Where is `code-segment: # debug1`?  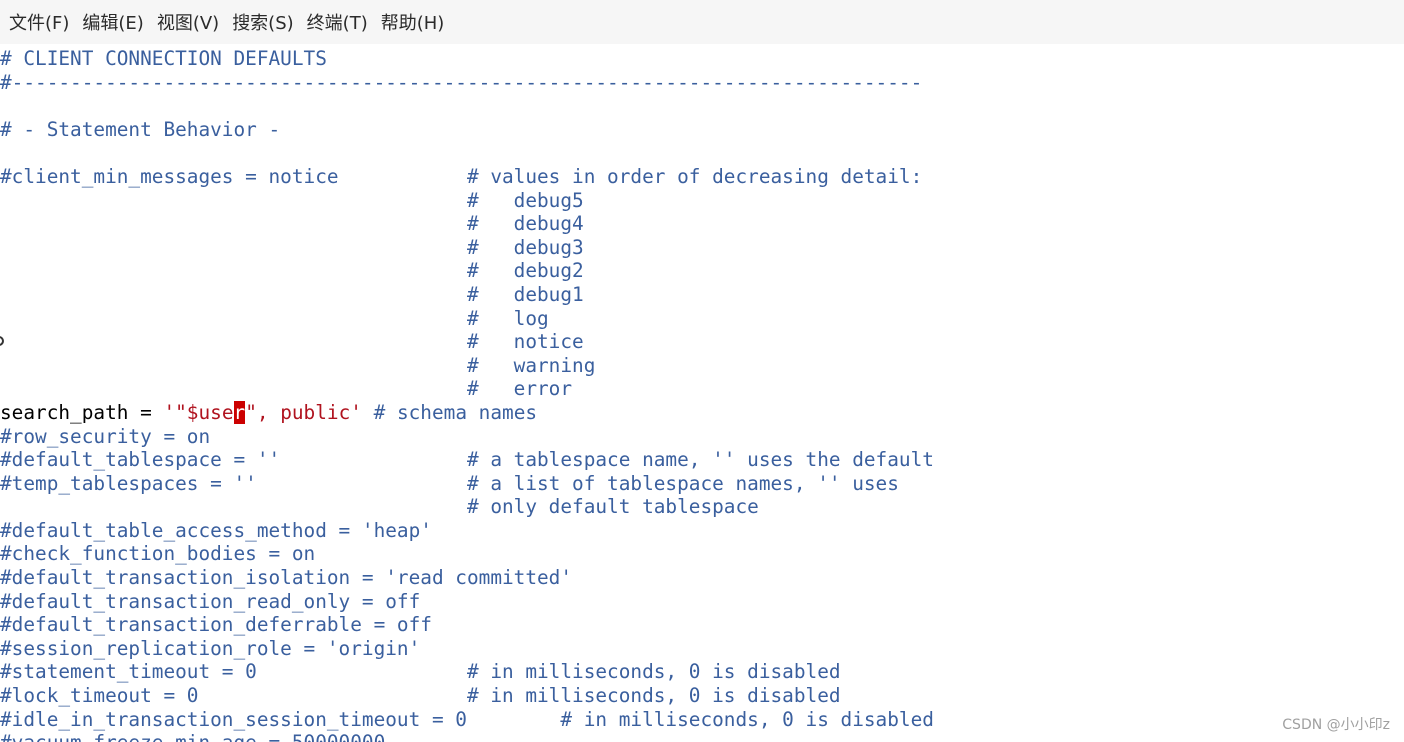 code-segment: # debug1 is located at coordinates (292, 294).